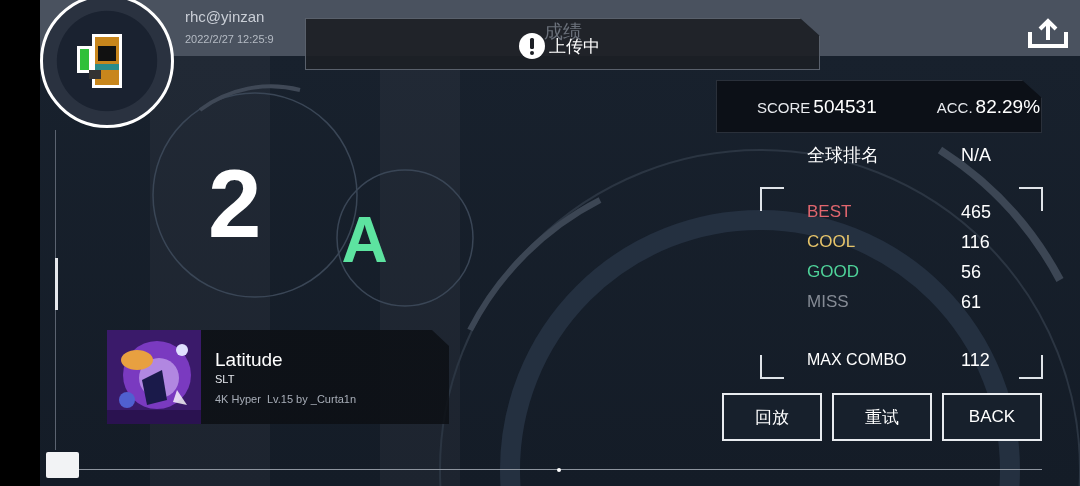  Describe the element at coordinates (972, 302) in the screenshot. I see `judgement-count: 61` at that location.